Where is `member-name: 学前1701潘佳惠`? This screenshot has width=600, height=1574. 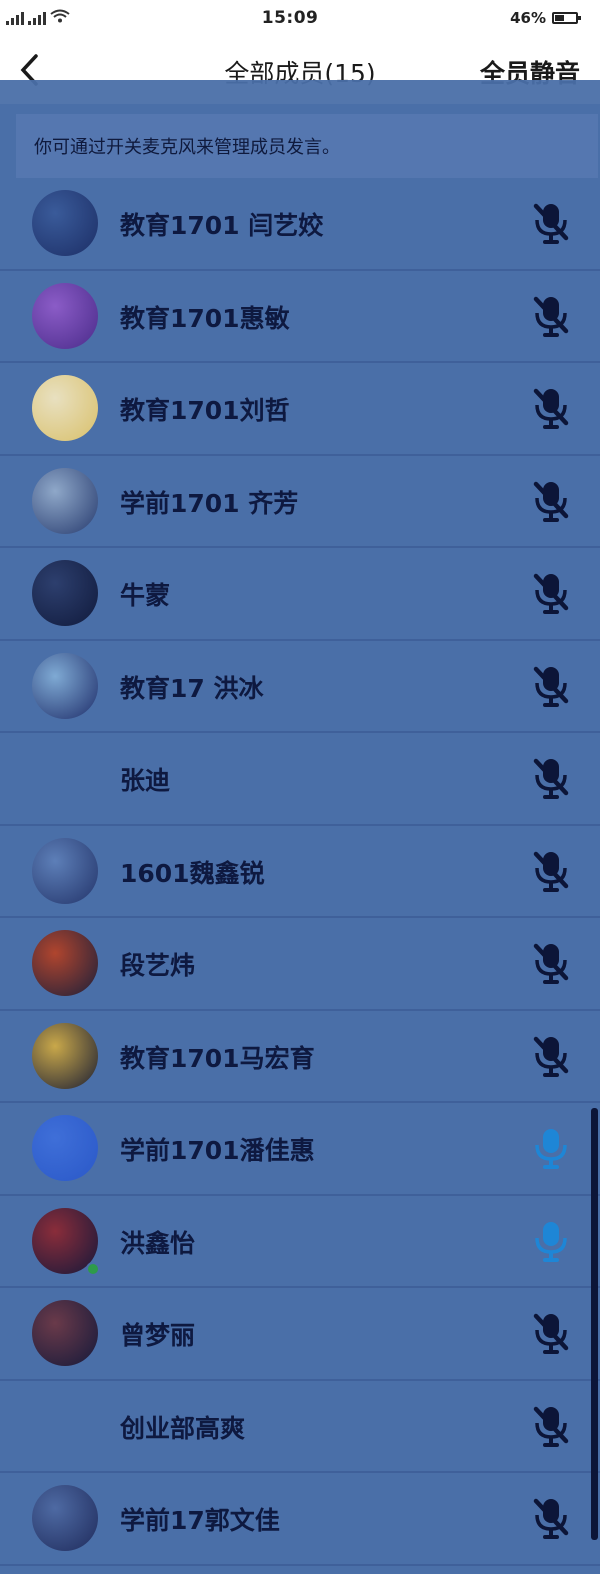
member-name: 学前1701潘佳惠 is located at coordinates (217, 1150).